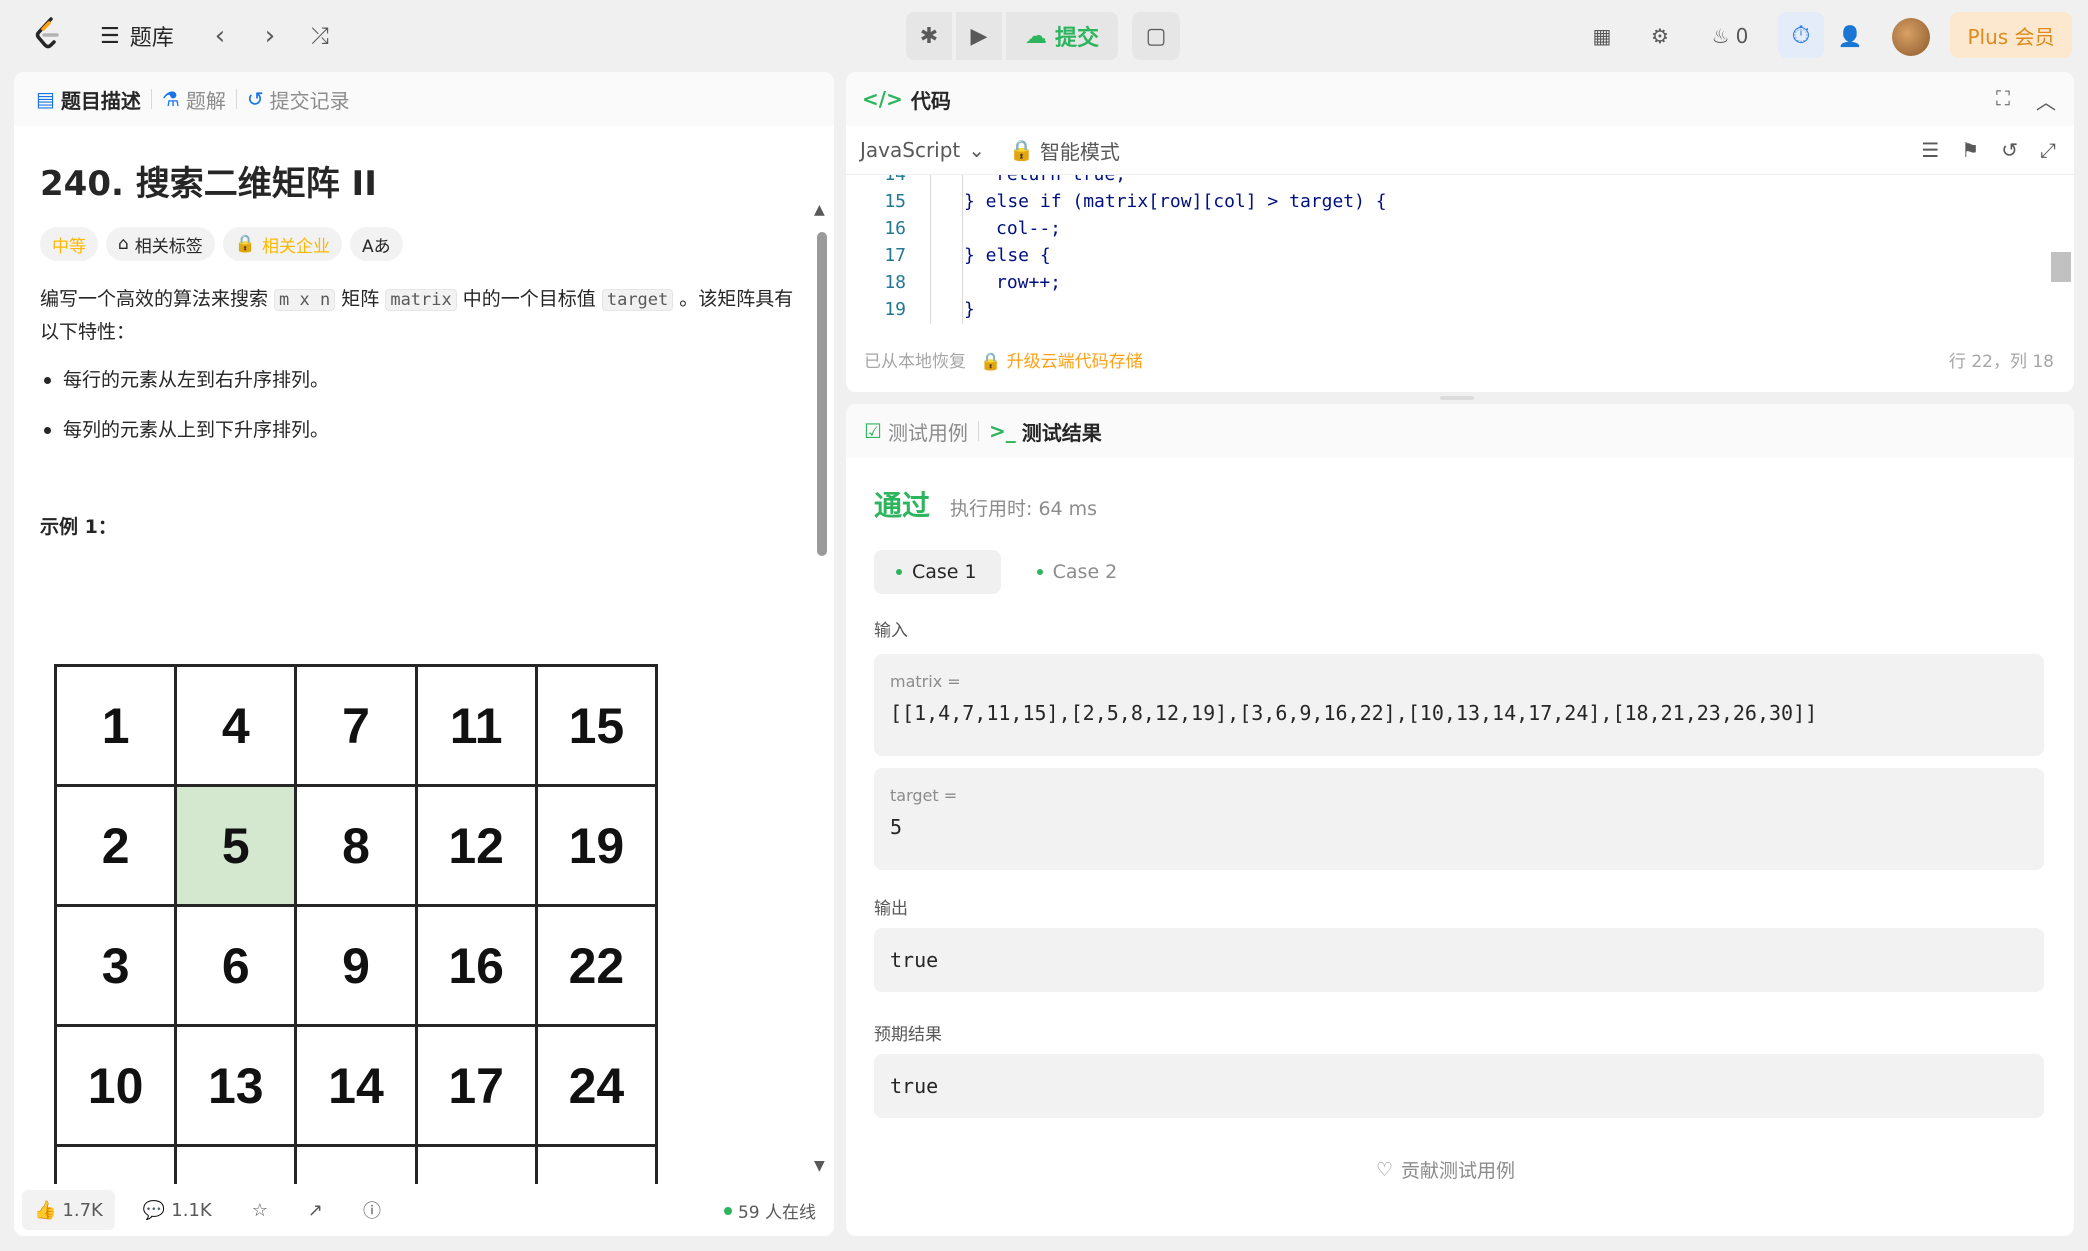 The width and height of the screenshot is (2088, 1251). Describe the element at coordinates (1078, 572) in the screenshot. I see `case-tab-2: Case 2` at that location.